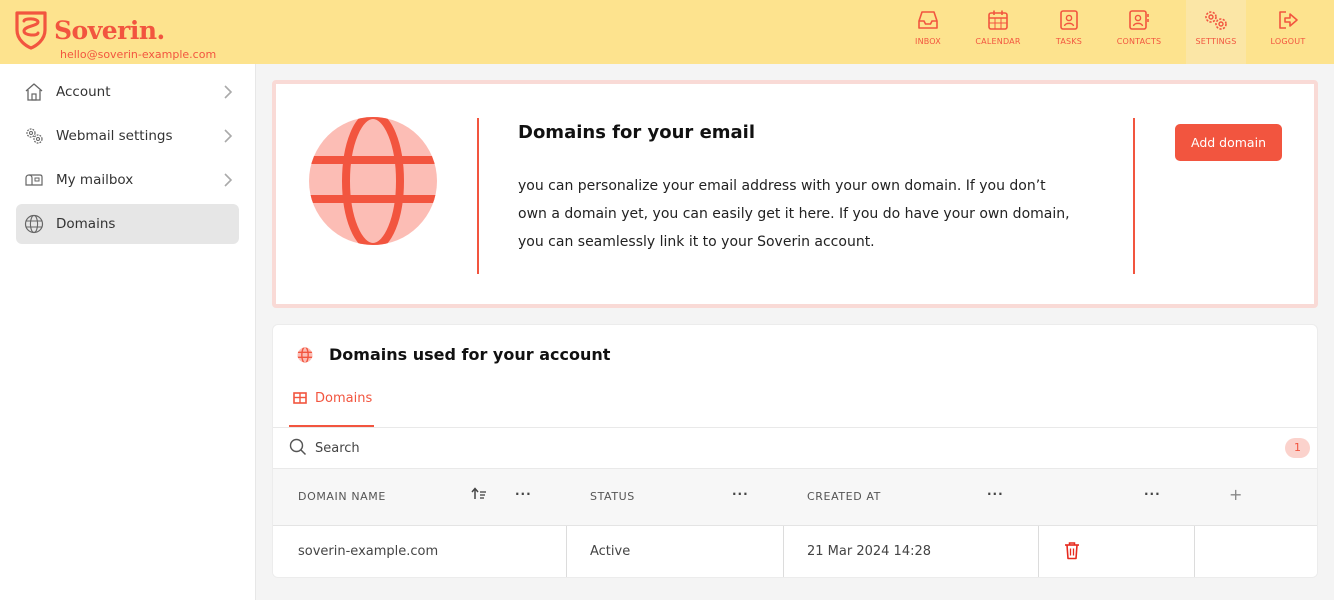 This screenshot has height=600, width=1334. What do you see at coordinates (127, 92) in the screenshot?
I see `sidebar-item-account: Account` at bounding box center [127, 92].